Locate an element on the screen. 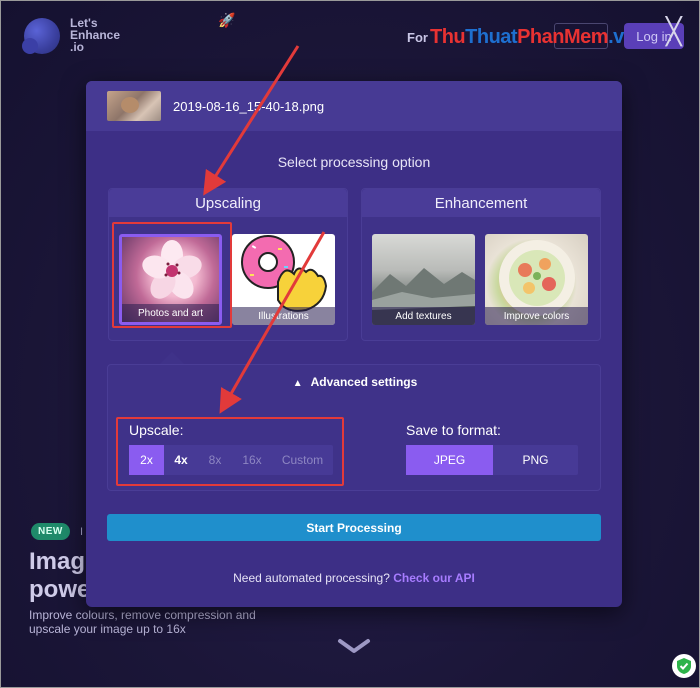 This screenshot has height=688, width=700. watermark: ThuThuatPhanMem.vn is located at coordinates (533, 37).